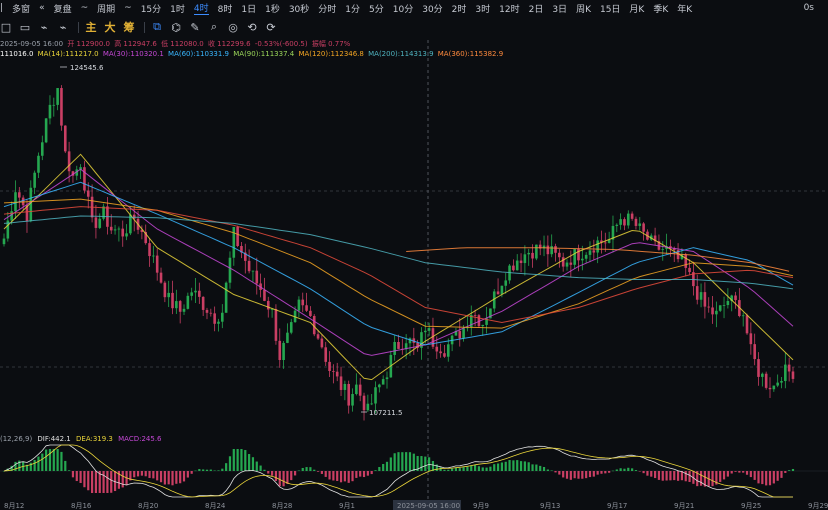  What do you see at coordinates (751, 506) in the screenshot?
I see `x-tick-label: 9月25` at bounding box center [751, 506].